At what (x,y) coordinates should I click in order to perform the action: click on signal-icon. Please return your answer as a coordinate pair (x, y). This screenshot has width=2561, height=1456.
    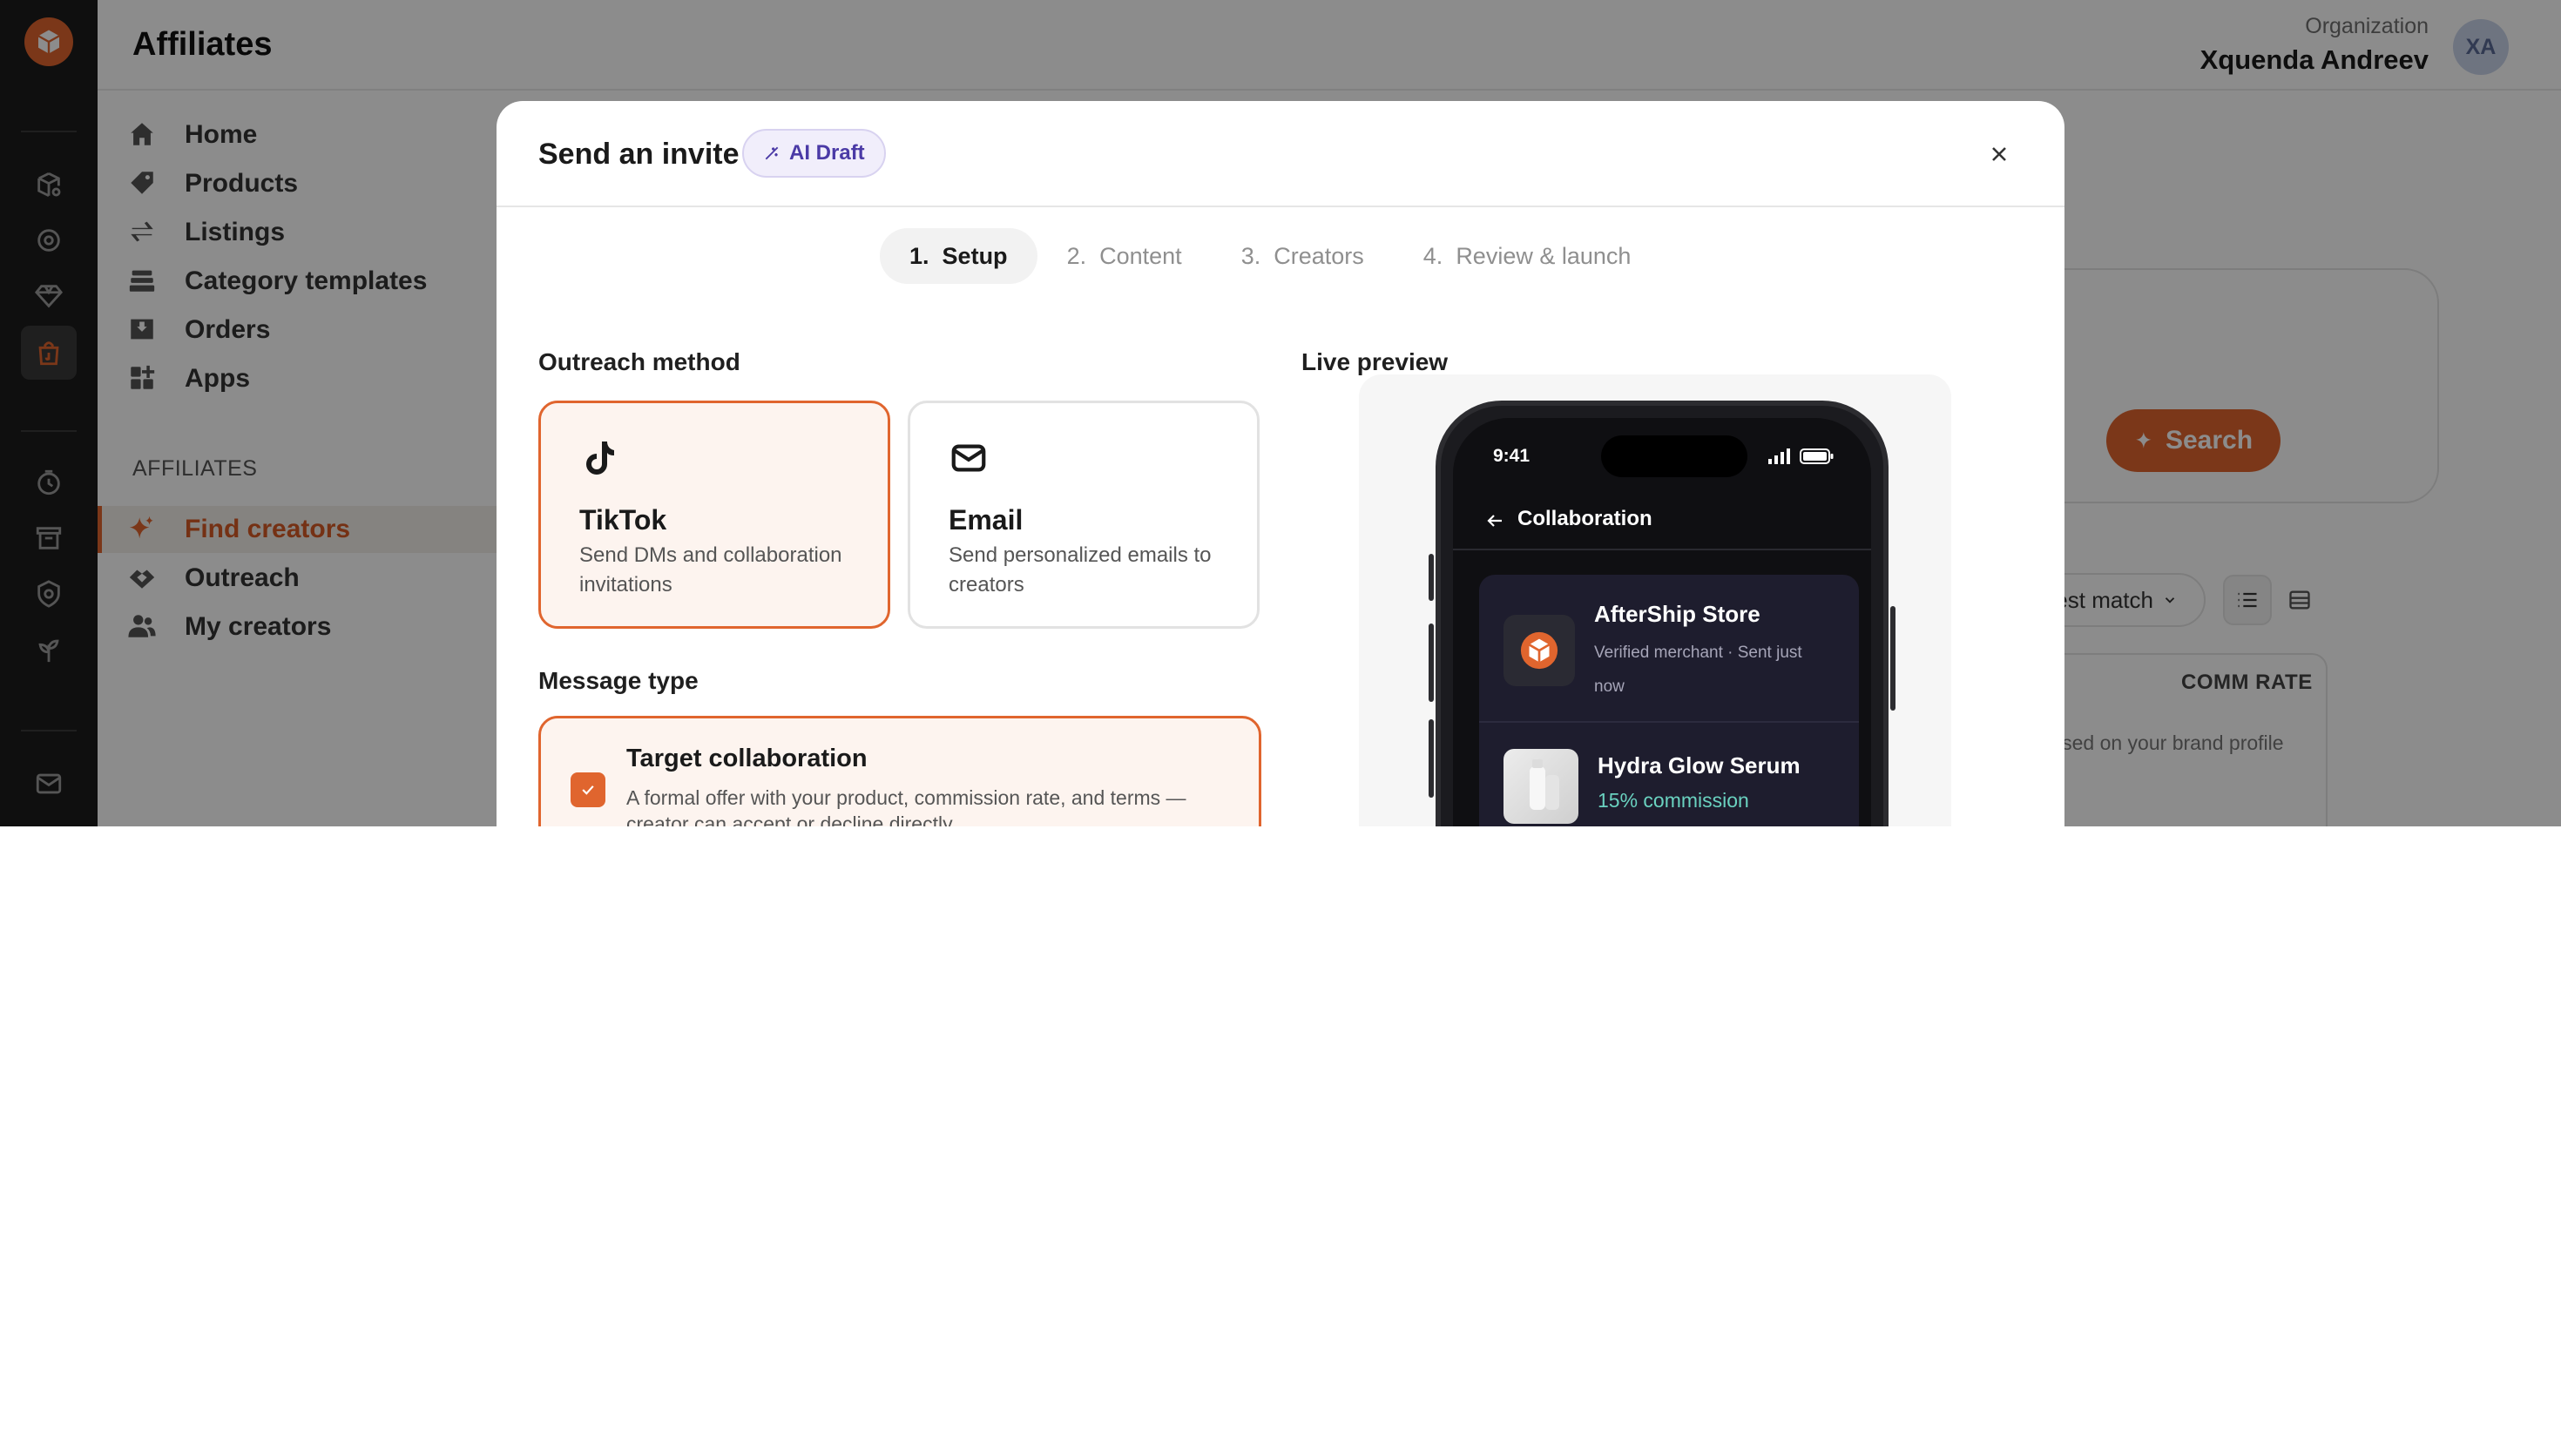
    Looking at the image, I should click on (1779, 456).